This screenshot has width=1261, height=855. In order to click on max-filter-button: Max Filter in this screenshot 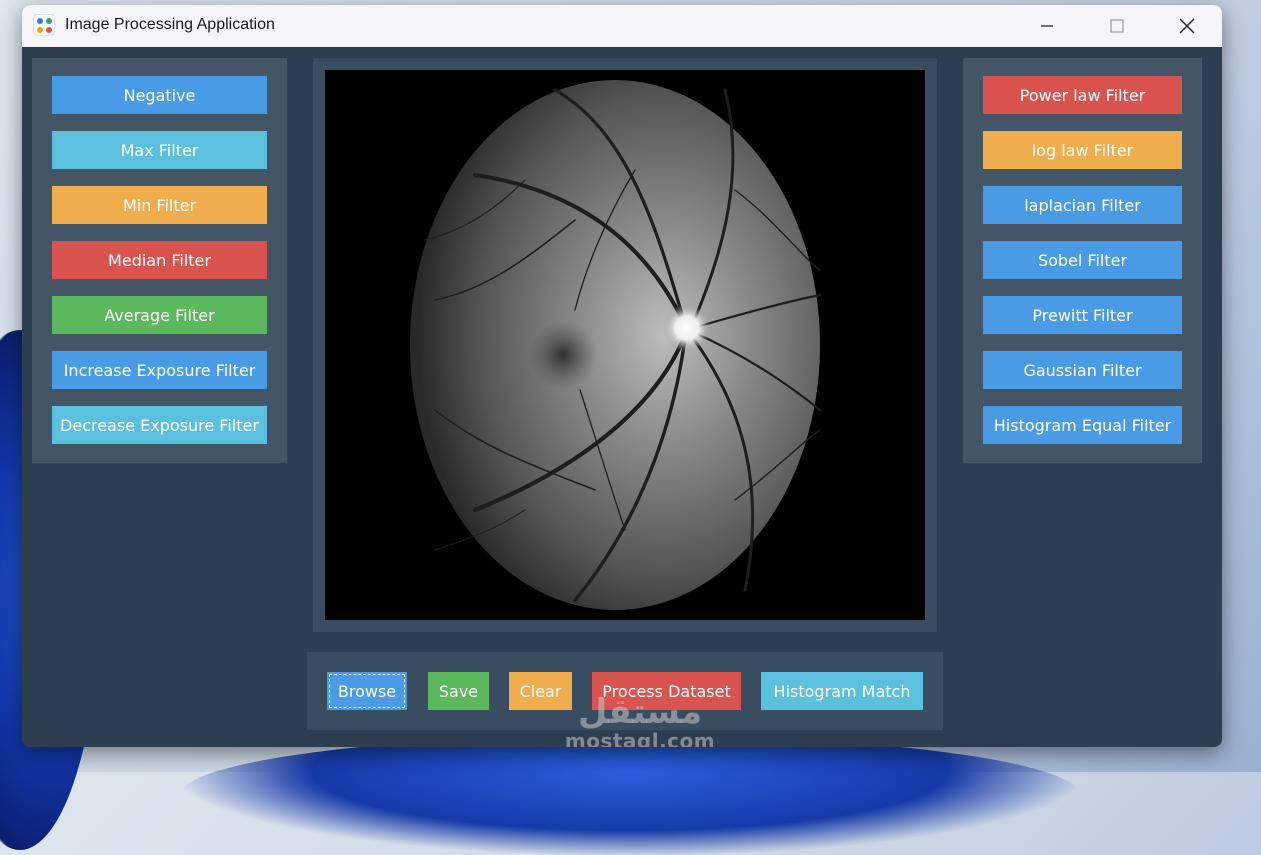, I will do `click(159, 150)`.